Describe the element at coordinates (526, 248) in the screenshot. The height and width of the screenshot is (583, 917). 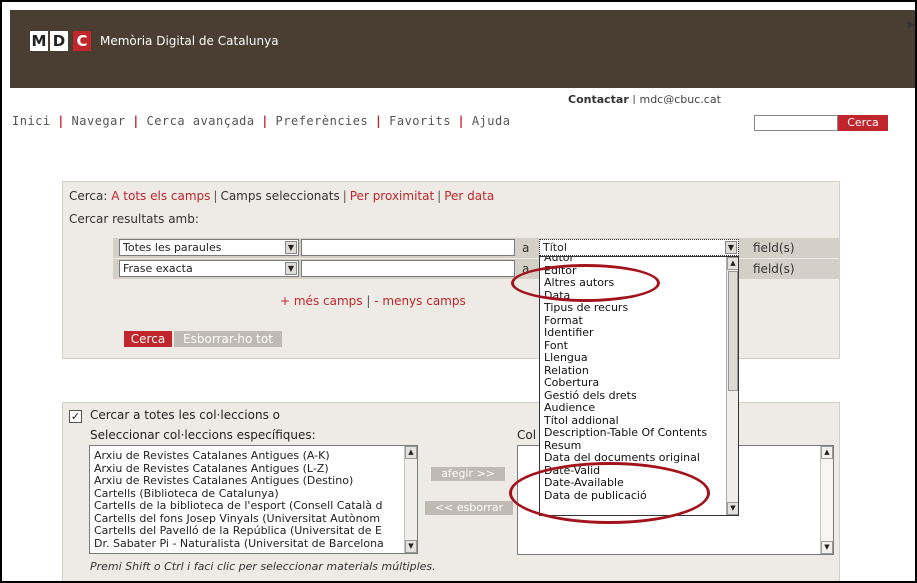
I see `field-connector: a` at that location.